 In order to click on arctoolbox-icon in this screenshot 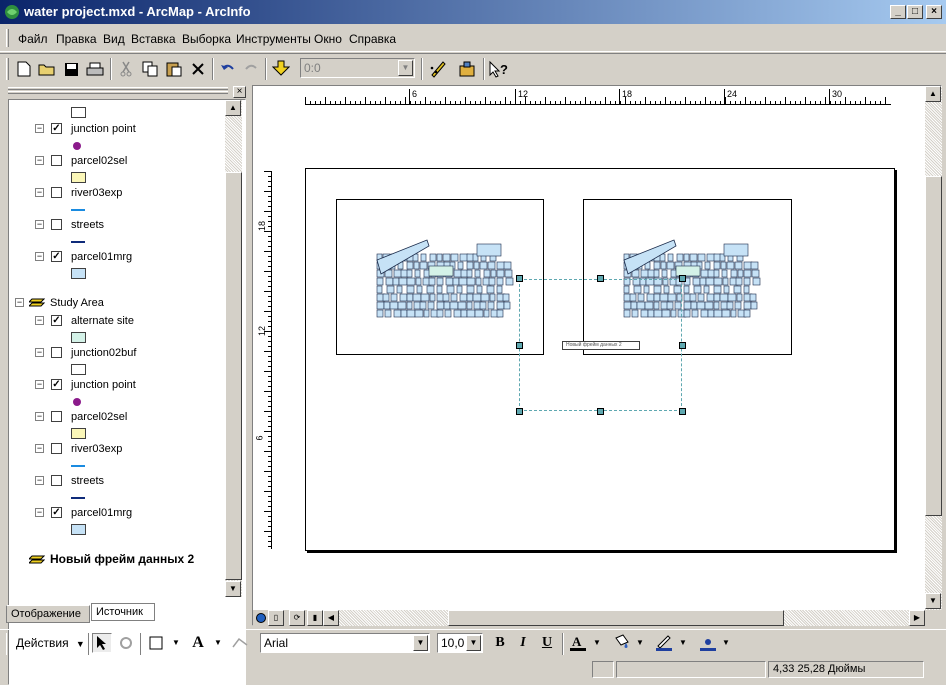, I will do `click(467, 69)`.